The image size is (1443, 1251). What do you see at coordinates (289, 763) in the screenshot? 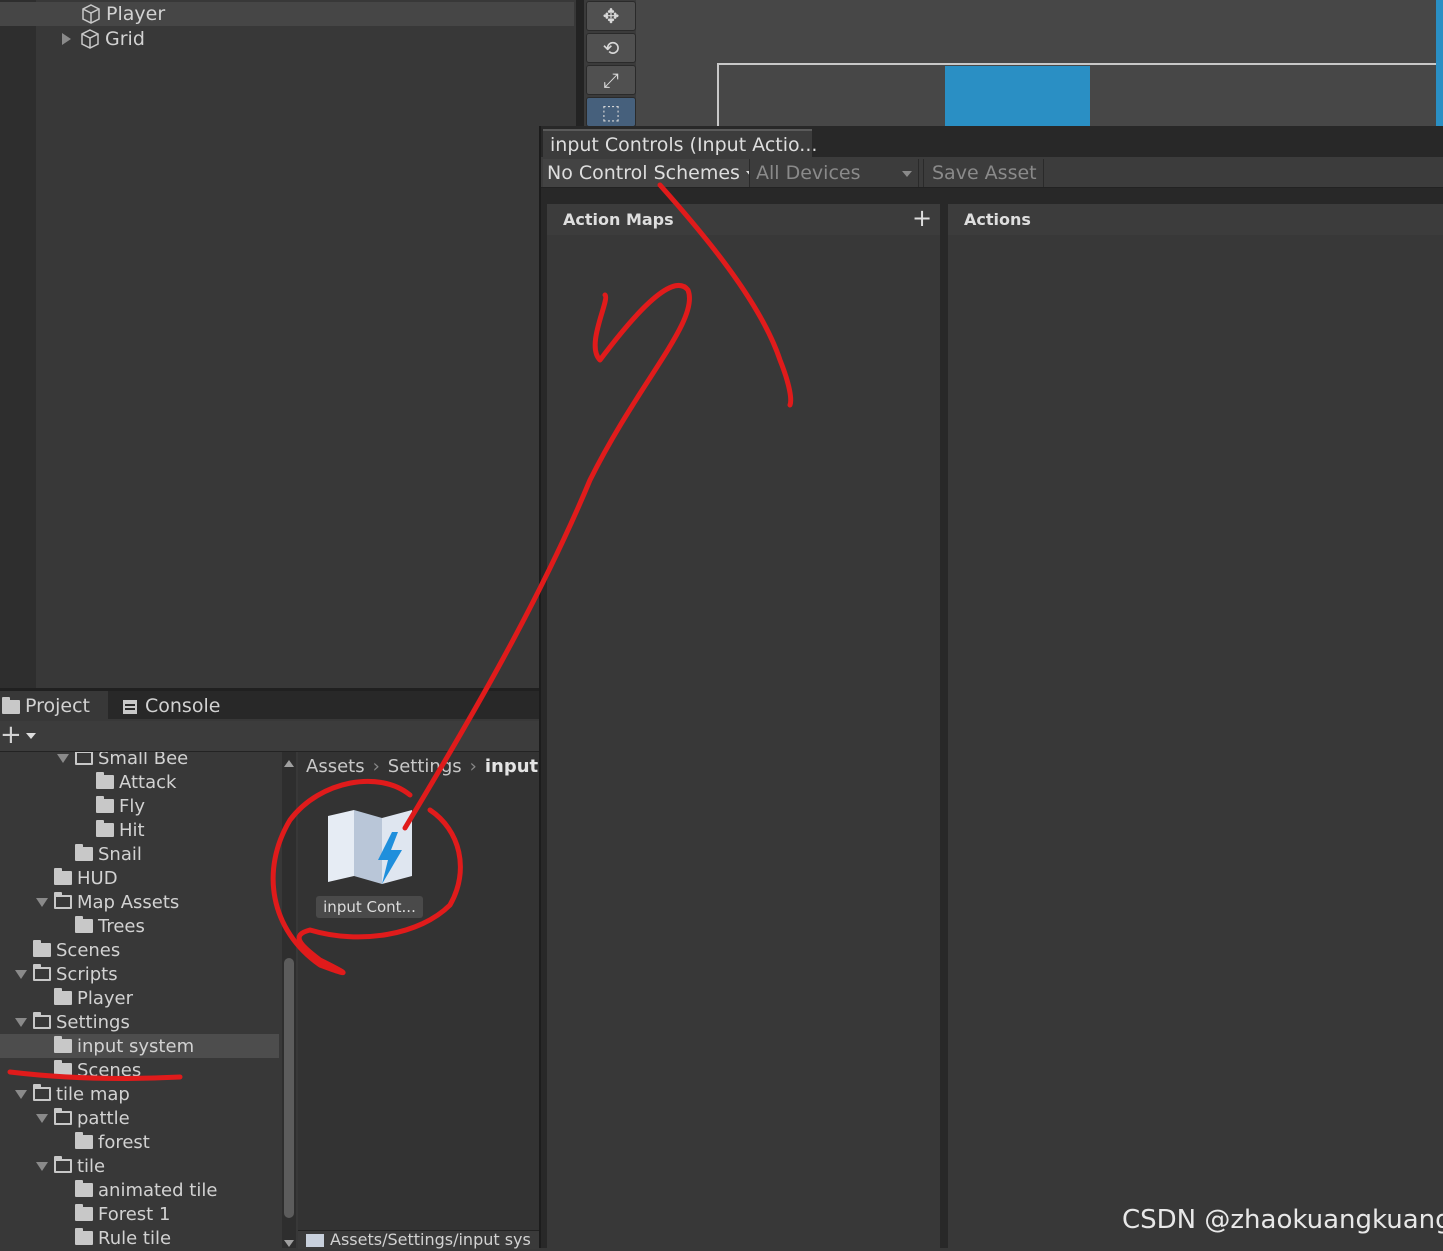
I see `scroll-up-icon` at bounding box center [289, 763].